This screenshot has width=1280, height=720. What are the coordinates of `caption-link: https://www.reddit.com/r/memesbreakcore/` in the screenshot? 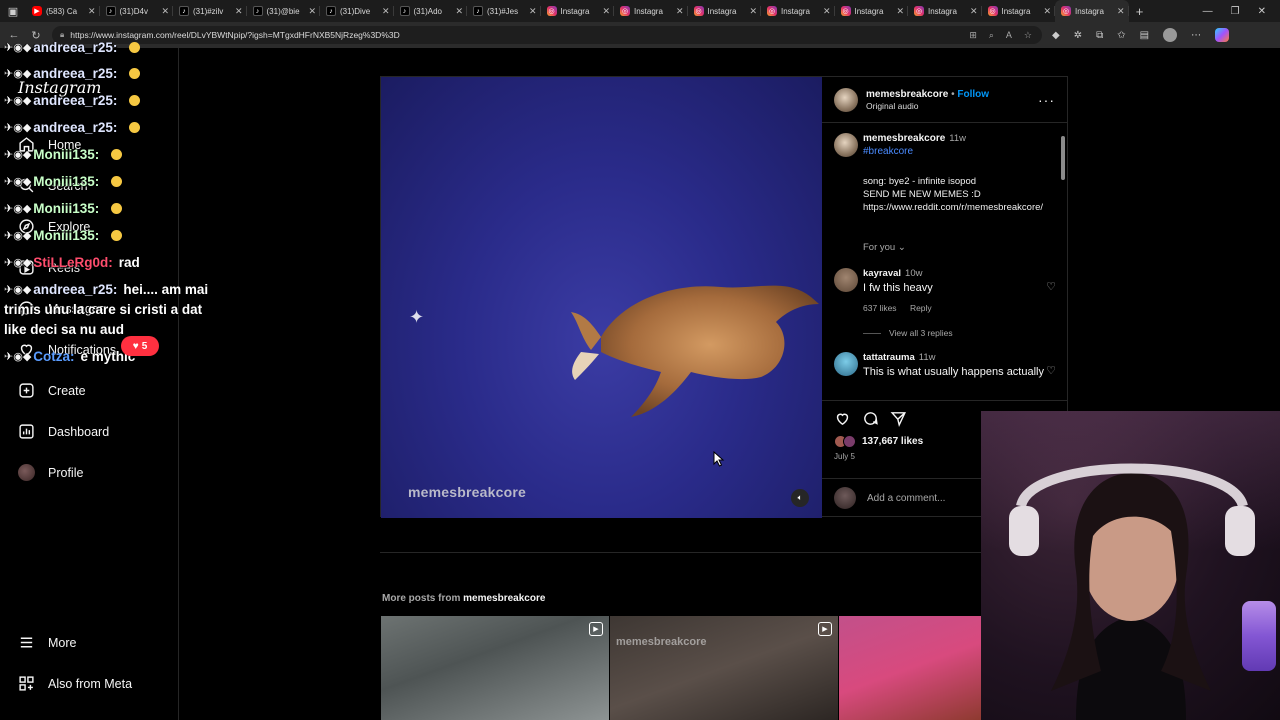 It's located at (958, 207).